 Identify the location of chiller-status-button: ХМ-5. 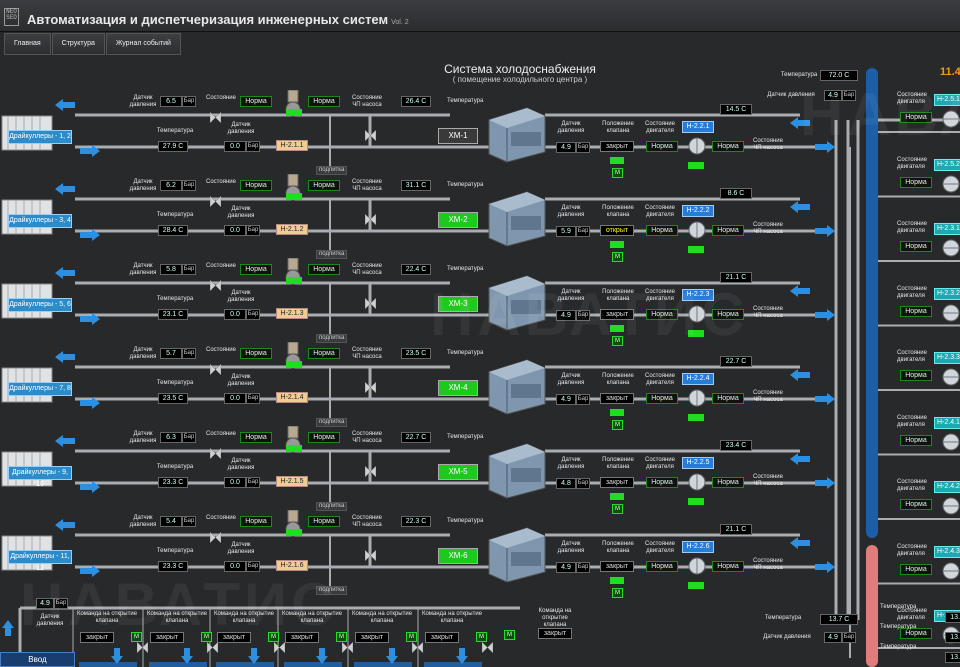
(458, 472).